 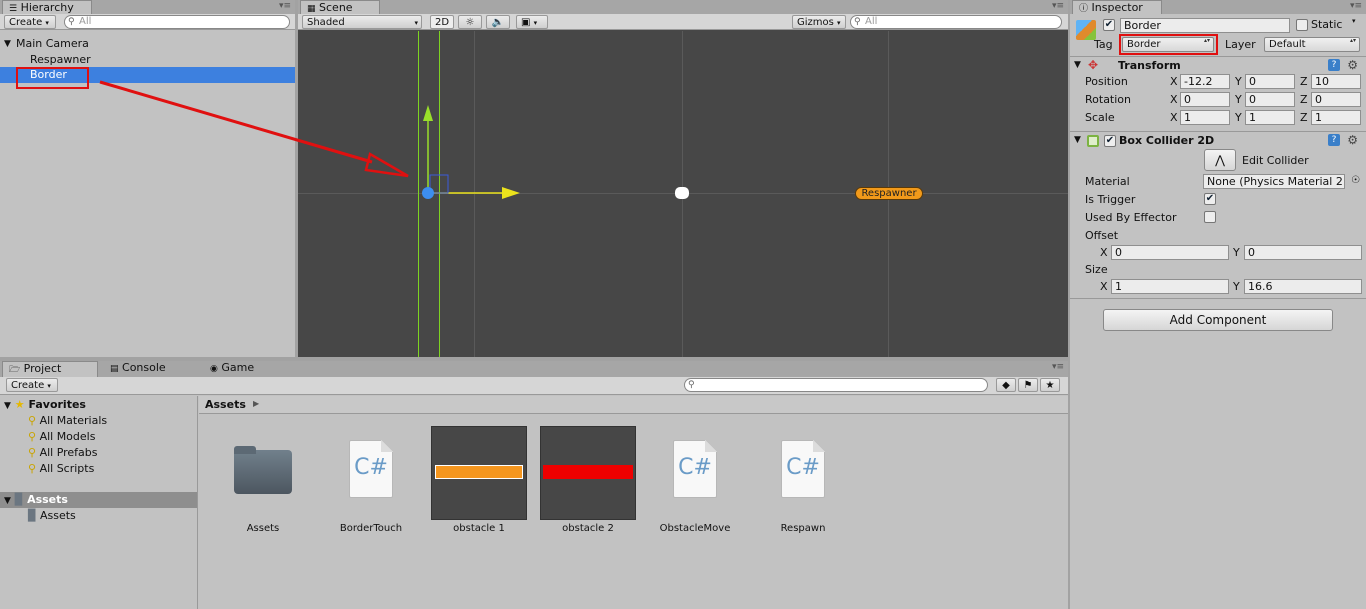 What do you see at coordinates (479, 528) in the screenshot?
I see `asset-name: obstacle 1` at bounding box center [479, 528].